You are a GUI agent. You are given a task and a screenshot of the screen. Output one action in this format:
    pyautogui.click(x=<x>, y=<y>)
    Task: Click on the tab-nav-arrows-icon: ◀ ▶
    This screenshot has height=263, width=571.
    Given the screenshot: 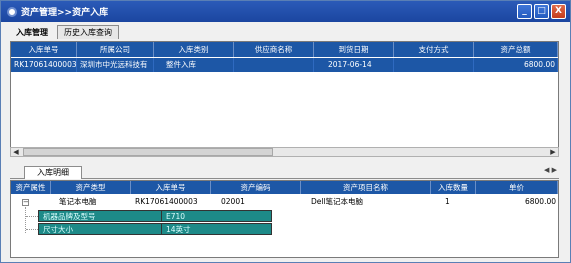 What is the action you would take?
    pyautogui.click(x=550, y=170)
    